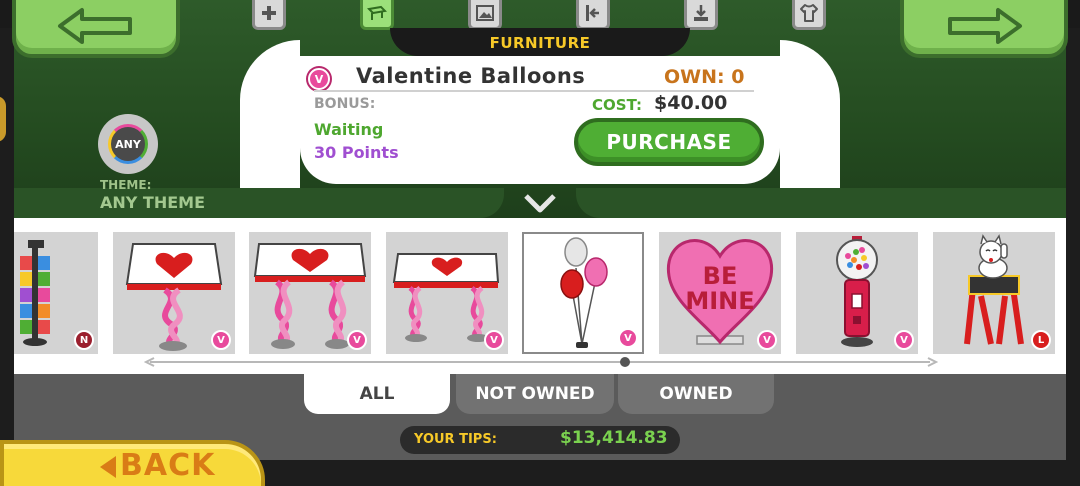 The image size is (1080, 486). Describe the element at coordinates (617, 105) in the screenshot. I see `cost-label: COST:` at that location.